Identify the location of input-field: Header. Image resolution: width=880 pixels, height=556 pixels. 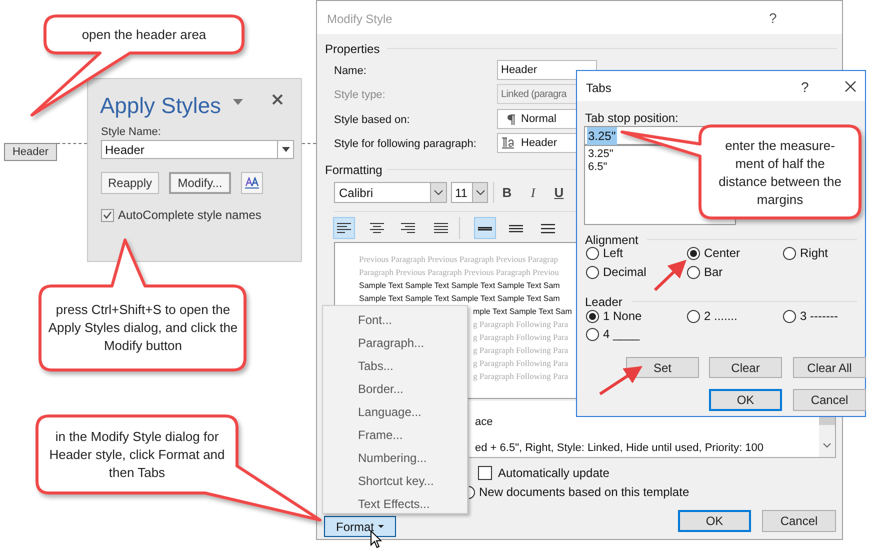
(547, 70).